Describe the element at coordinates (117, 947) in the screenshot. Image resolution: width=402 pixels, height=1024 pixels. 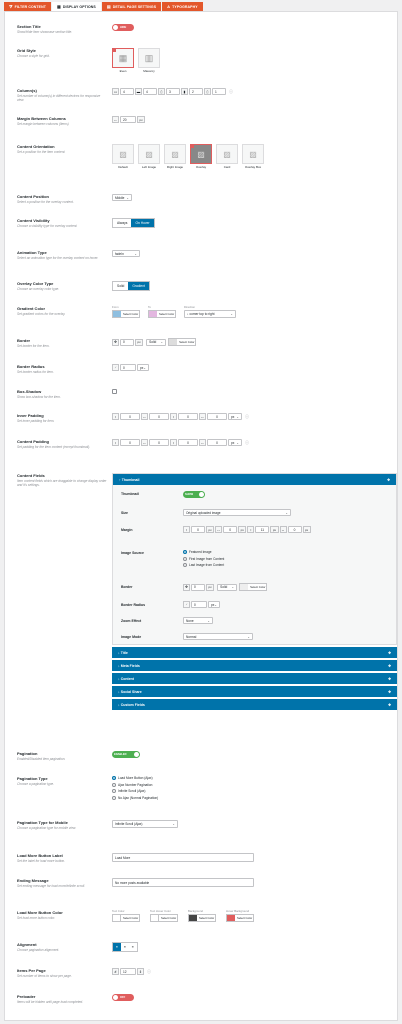
I see `align-left-button: ≡` at that location.